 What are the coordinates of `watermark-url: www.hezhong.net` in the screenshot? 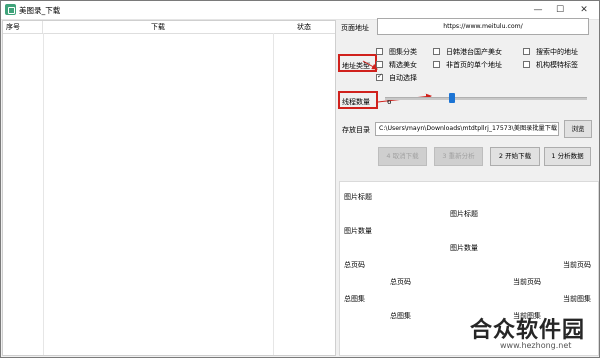 It's located at (536, 345).